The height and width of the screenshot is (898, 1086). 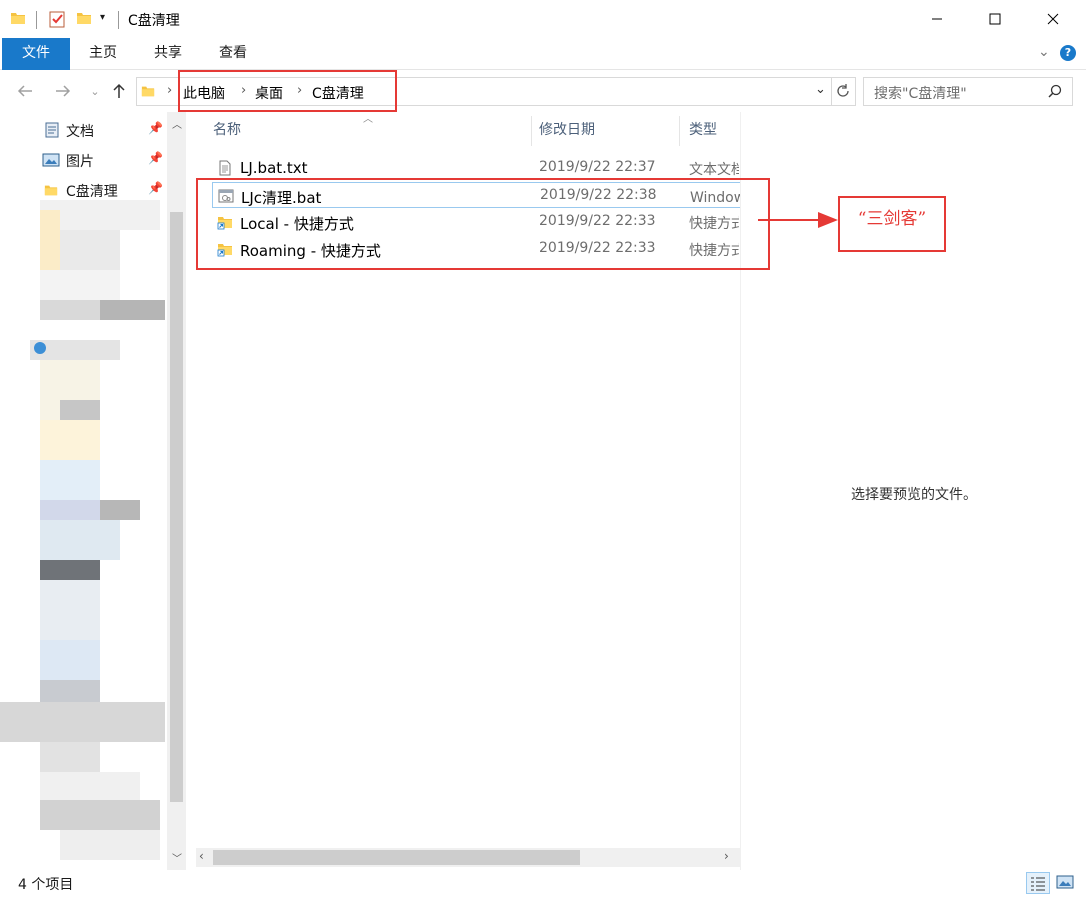 I want to click on search-icon, so click(x=1055, y=93).